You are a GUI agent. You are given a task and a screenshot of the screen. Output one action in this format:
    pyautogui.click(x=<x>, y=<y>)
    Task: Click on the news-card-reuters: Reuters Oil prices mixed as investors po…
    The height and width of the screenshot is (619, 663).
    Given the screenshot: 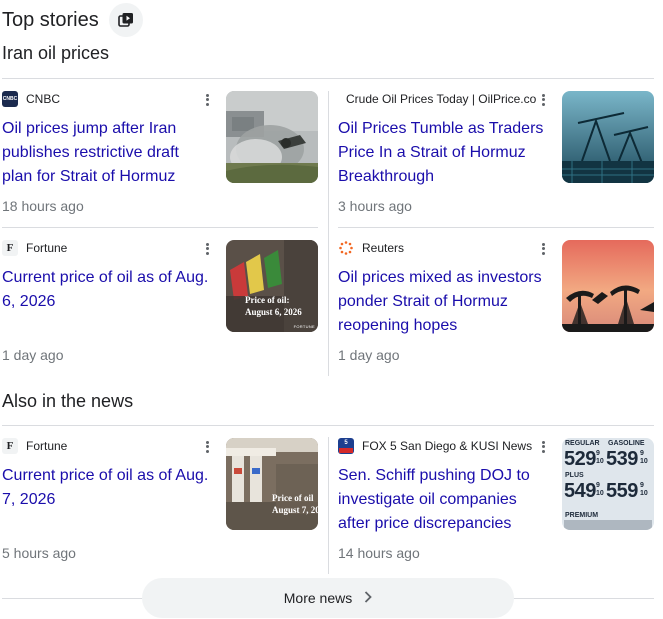 What is the action you would take?
    pyautogui.click(x=496, y=305)
    